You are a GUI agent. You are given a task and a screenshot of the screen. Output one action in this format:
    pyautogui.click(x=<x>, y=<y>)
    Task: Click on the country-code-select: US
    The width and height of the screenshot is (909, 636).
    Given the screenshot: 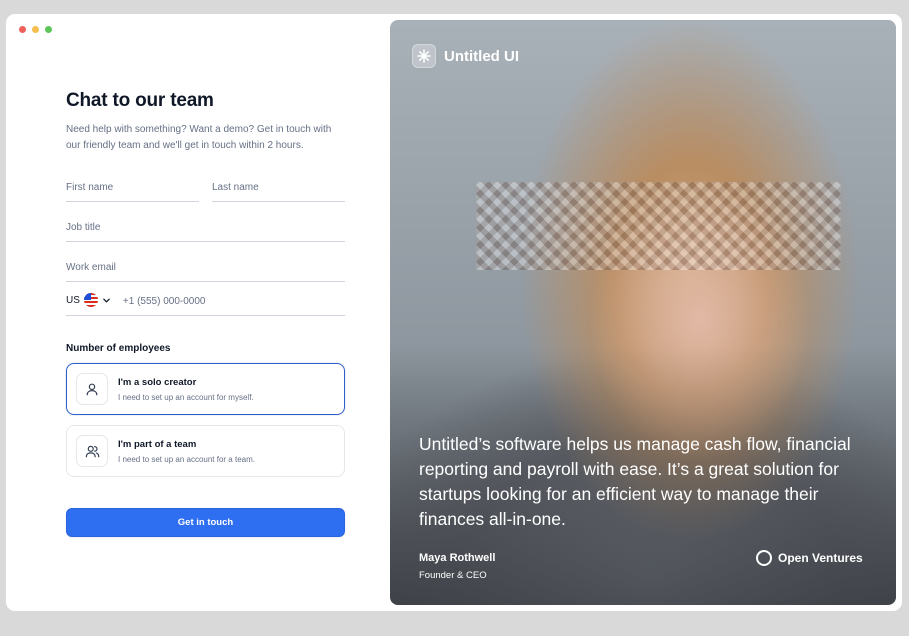 What is the action you would take?
    pyautogui.click(x=88, y=300)
    